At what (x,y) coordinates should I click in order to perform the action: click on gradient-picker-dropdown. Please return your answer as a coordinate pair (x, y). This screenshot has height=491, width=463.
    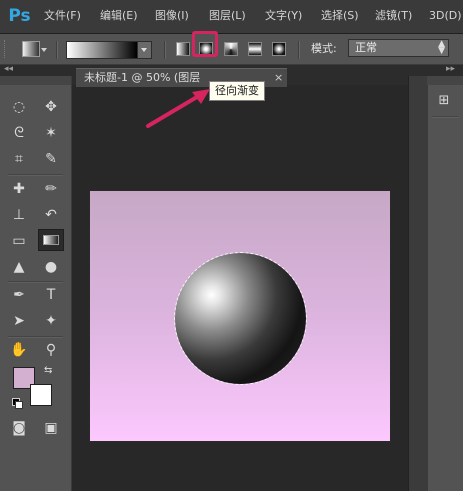
    Looking at the image, I should click on (144, 50).